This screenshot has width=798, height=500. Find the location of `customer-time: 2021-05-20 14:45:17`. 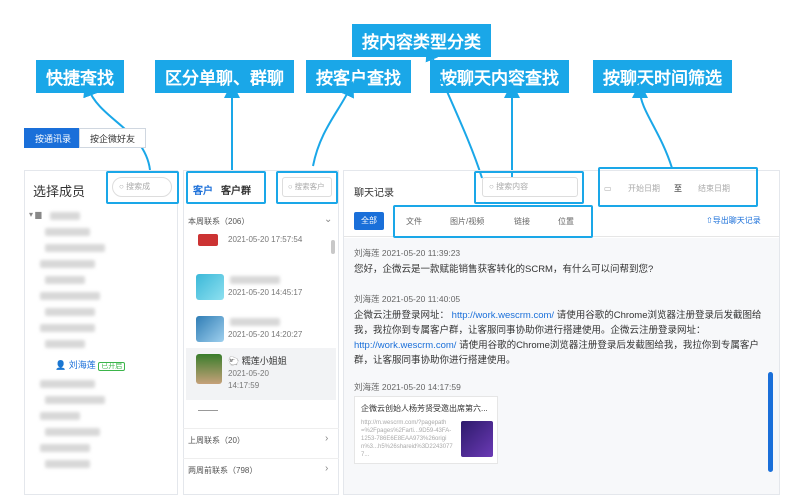

customer-time: 2021-05-20 14:45:17 is located at coordinates (265, 292).